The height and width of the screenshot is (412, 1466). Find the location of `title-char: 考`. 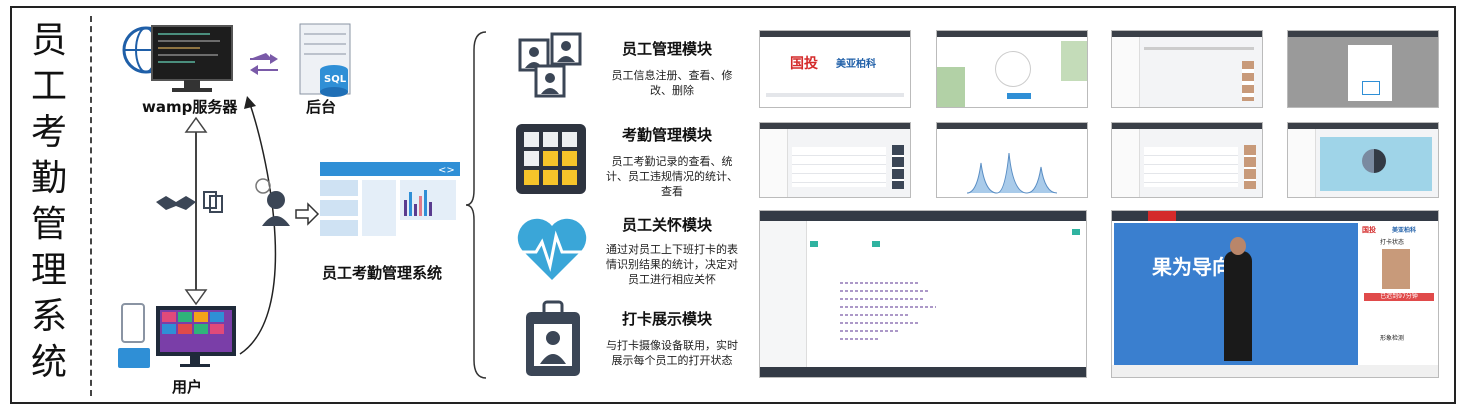

title-char: 考 is located at coordinates (48, 132).